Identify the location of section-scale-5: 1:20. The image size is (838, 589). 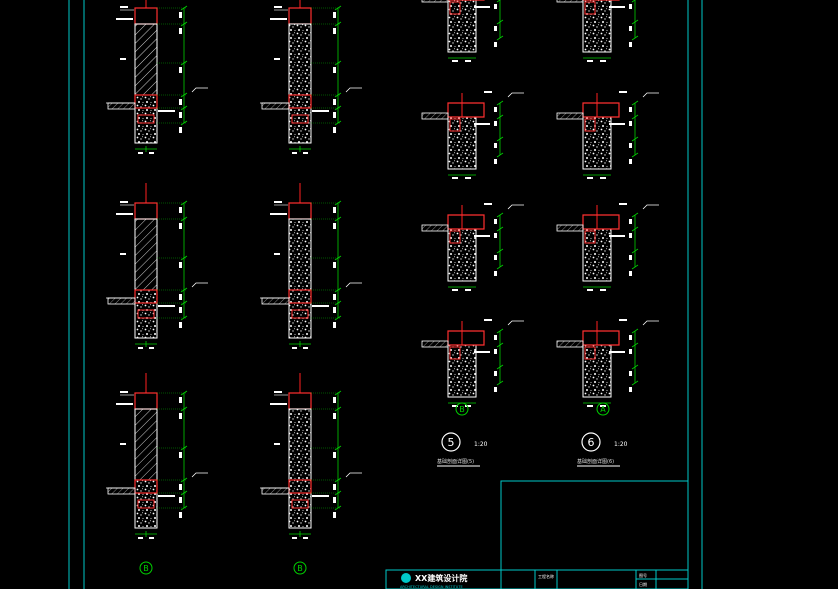
(481, 444).